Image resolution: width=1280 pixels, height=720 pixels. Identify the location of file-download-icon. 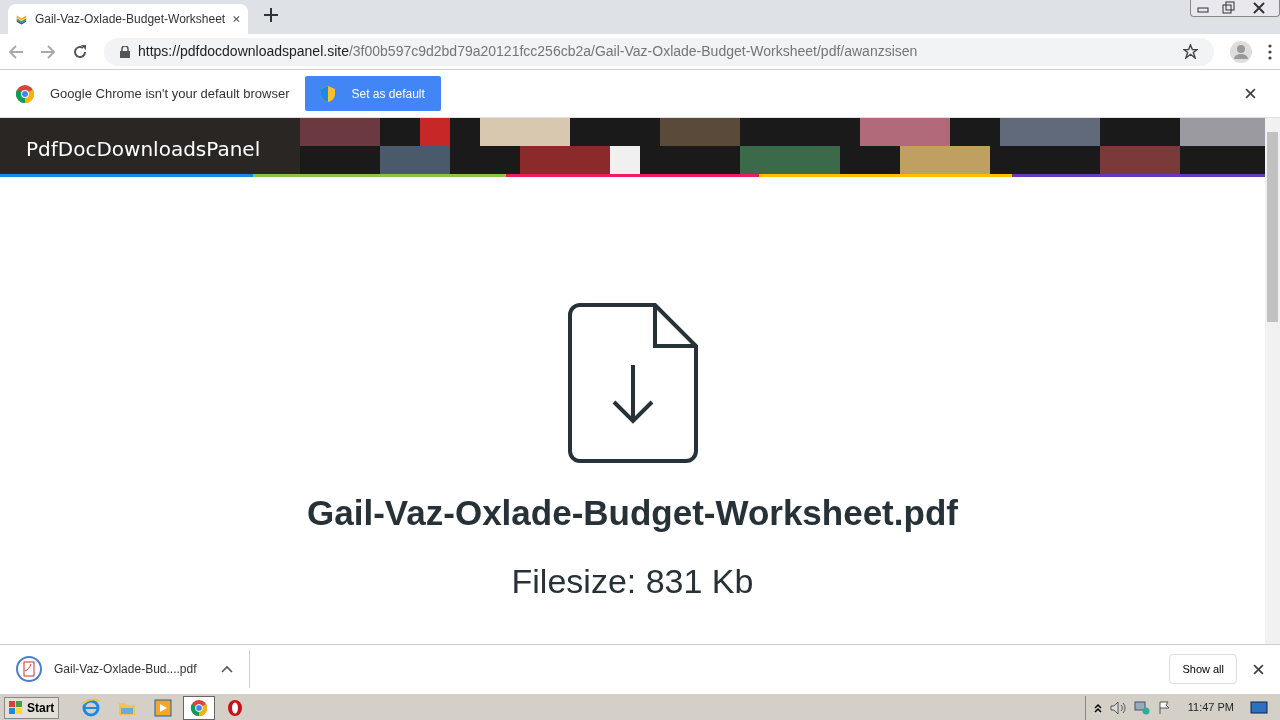
(632, 383).